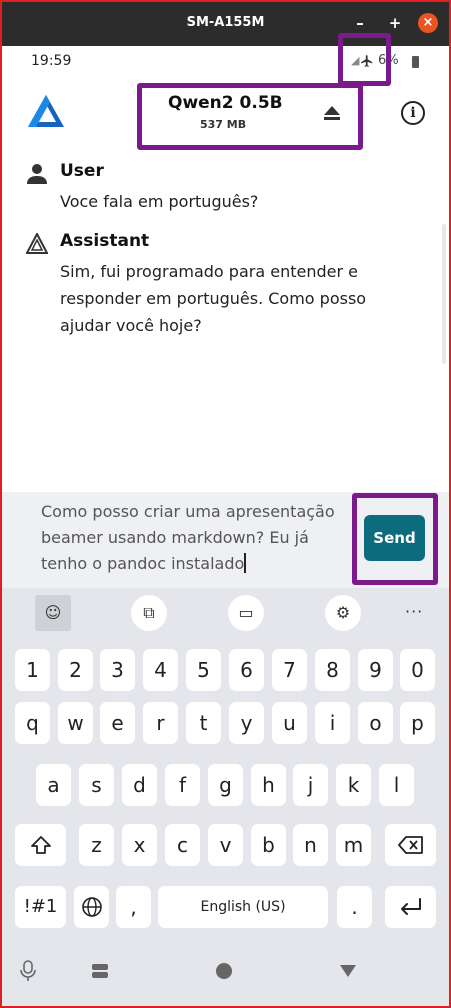  What do you see at coordinates (28, 971) in the screenshot?
I see `microphone-icon` at bounding box center [28, 971].